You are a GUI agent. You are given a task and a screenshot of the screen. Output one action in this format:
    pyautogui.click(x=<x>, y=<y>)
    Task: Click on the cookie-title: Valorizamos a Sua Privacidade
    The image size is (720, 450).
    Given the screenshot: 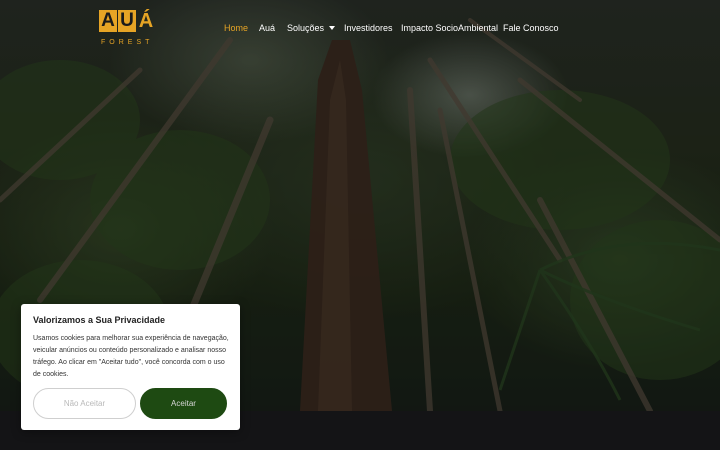 What is the action you would take?
    pyautogui.click(x=99, y=320)
    